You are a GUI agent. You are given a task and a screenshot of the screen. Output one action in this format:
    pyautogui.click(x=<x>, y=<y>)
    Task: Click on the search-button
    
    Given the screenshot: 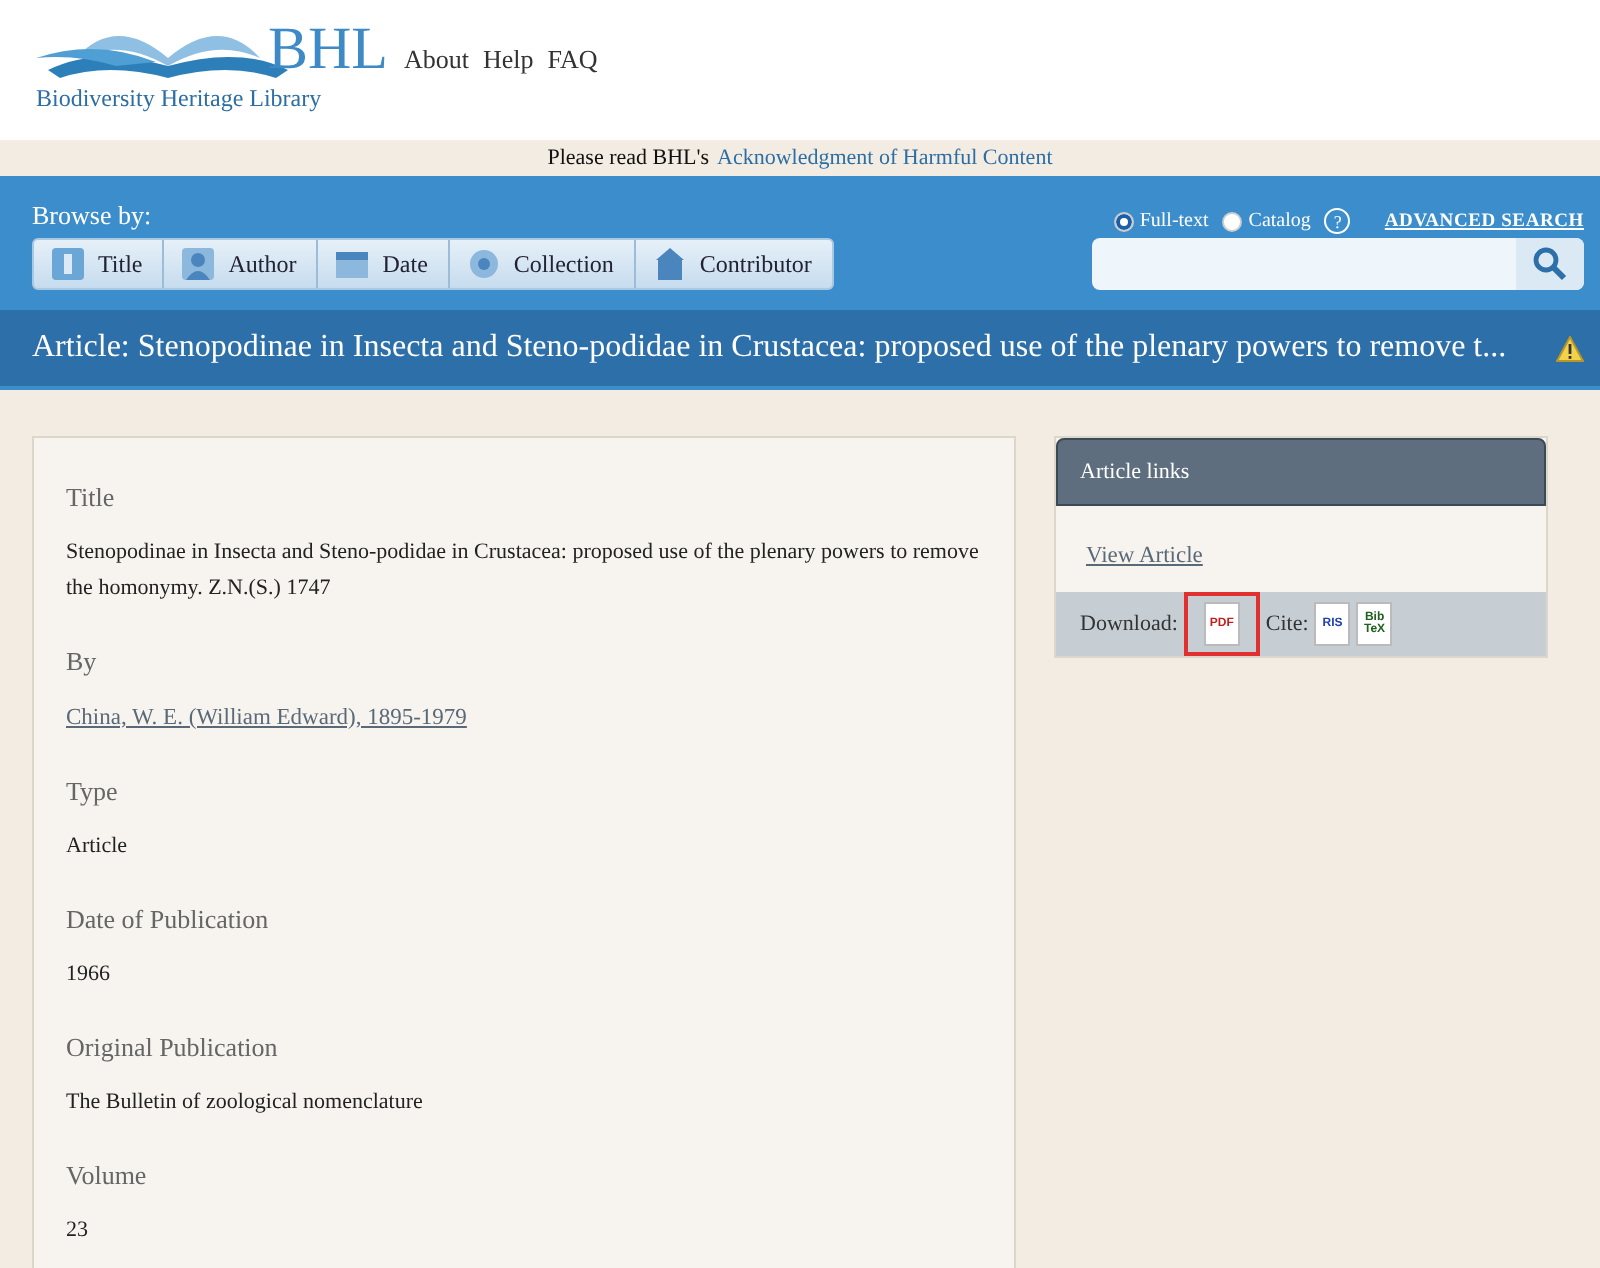 What is the action you would take?
    pyautogui.click(x=1550, y=264)
    